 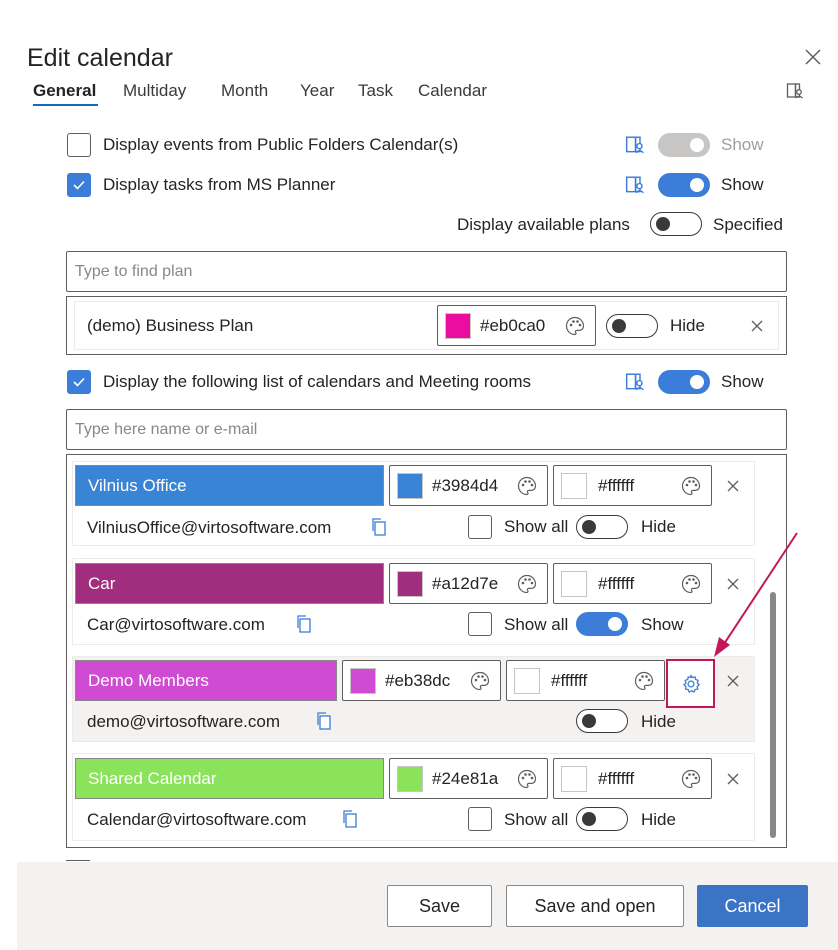 What do you see at coordinates (229, 485) in the screenshot?
I see `calendar-name-bar: Vilnius Office` at bounding box center [229, 485].